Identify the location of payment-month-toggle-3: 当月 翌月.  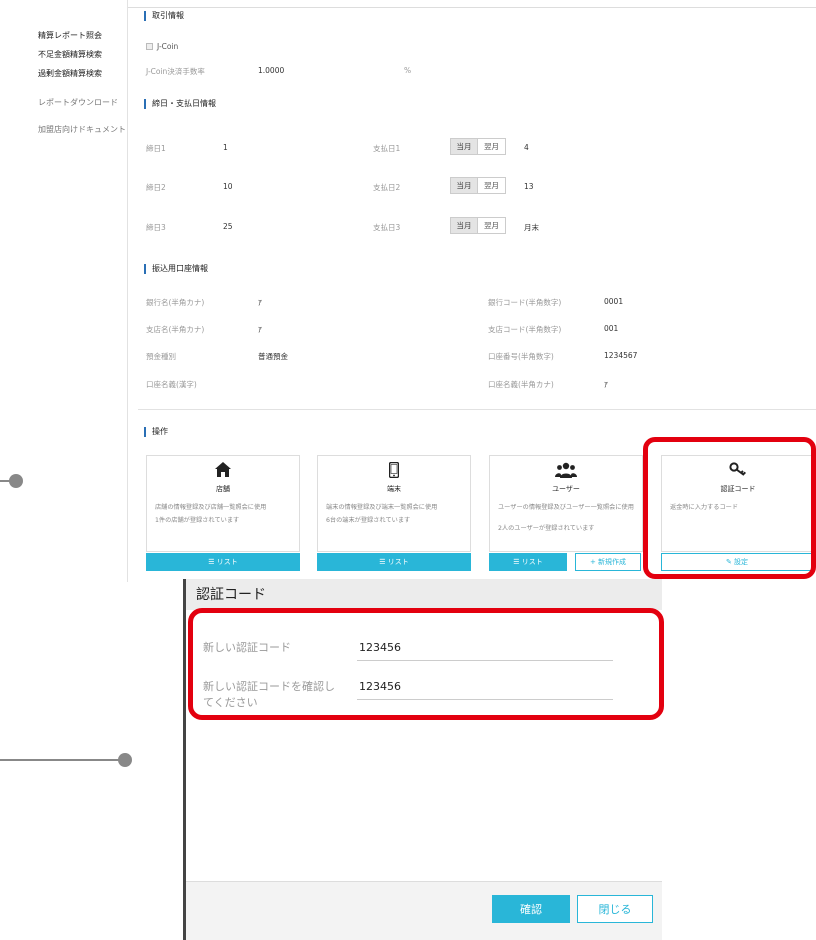
(478, 225).